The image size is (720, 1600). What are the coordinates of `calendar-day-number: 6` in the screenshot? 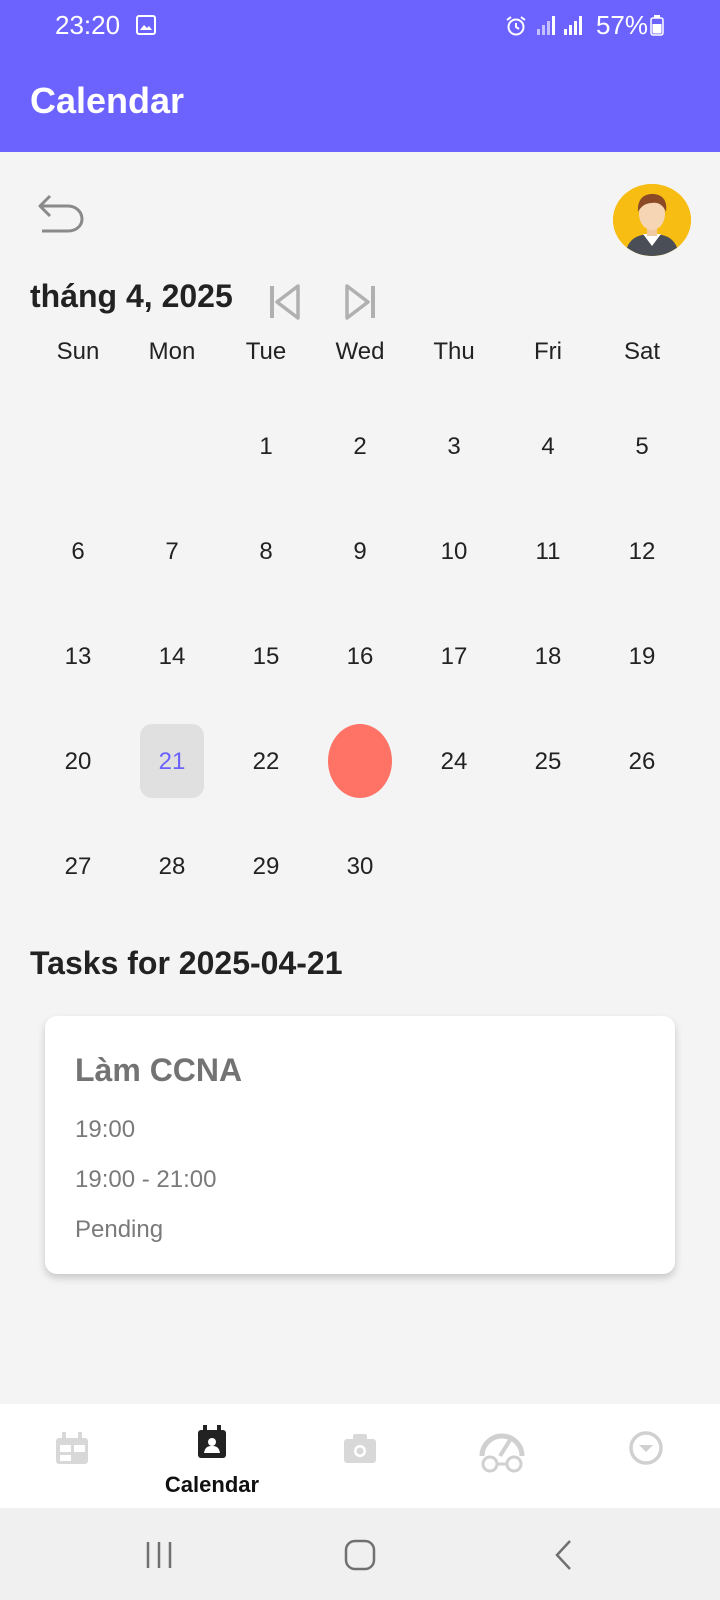 It's located at (78, 551).